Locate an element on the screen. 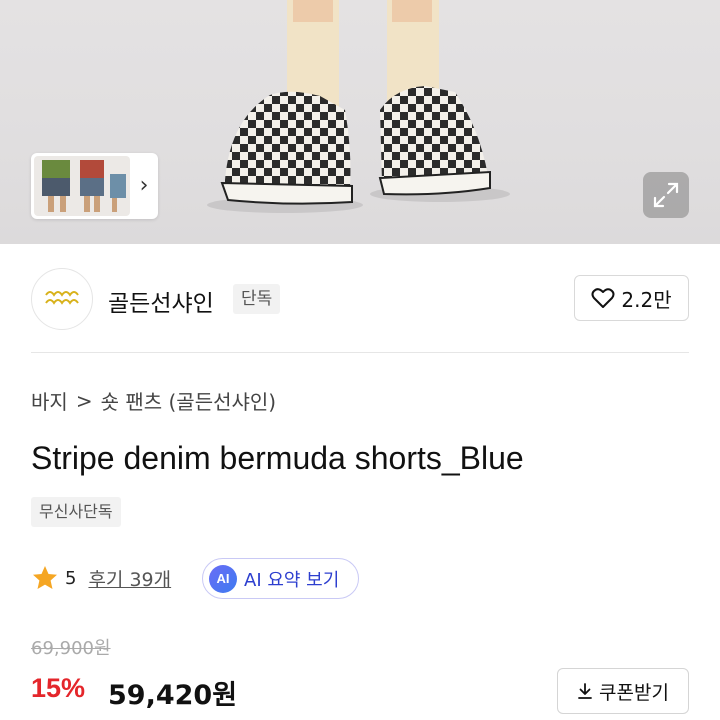  ai-summary-button: AI AI 요약 보기 is located at coordinates (280, 578).